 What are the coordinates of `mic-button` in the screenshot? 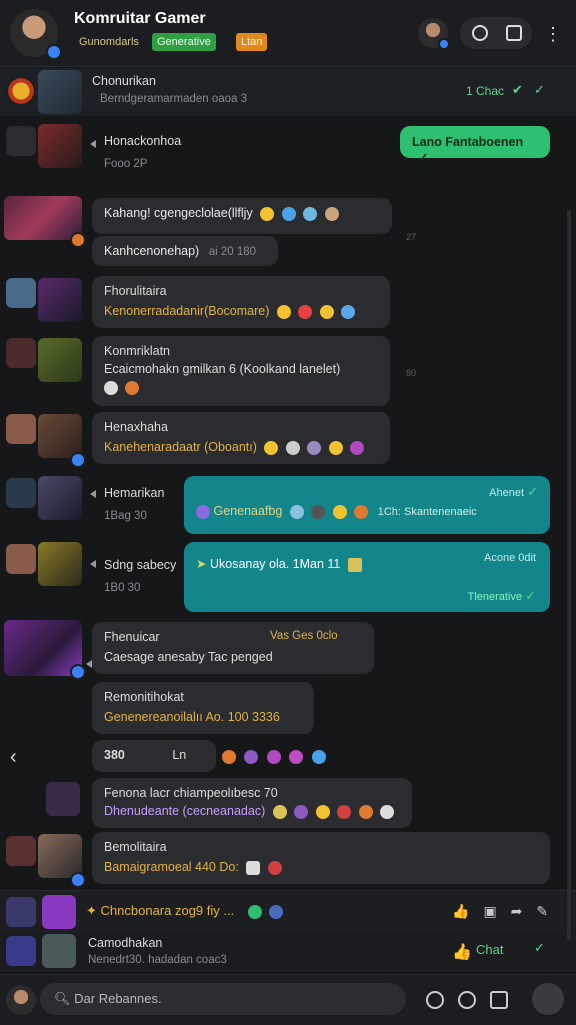 It's located at (548, 999).